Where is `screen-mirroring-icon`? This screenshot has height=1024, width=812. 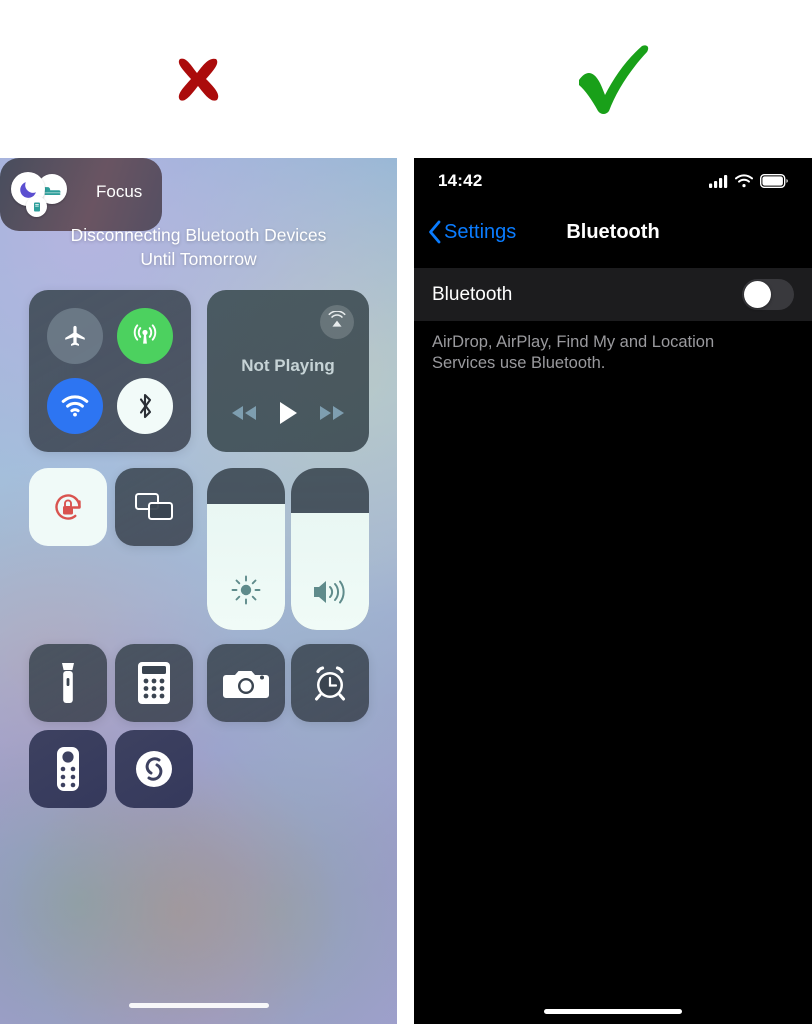 screen-mirroring-icon is located at coordinates (154, 506).